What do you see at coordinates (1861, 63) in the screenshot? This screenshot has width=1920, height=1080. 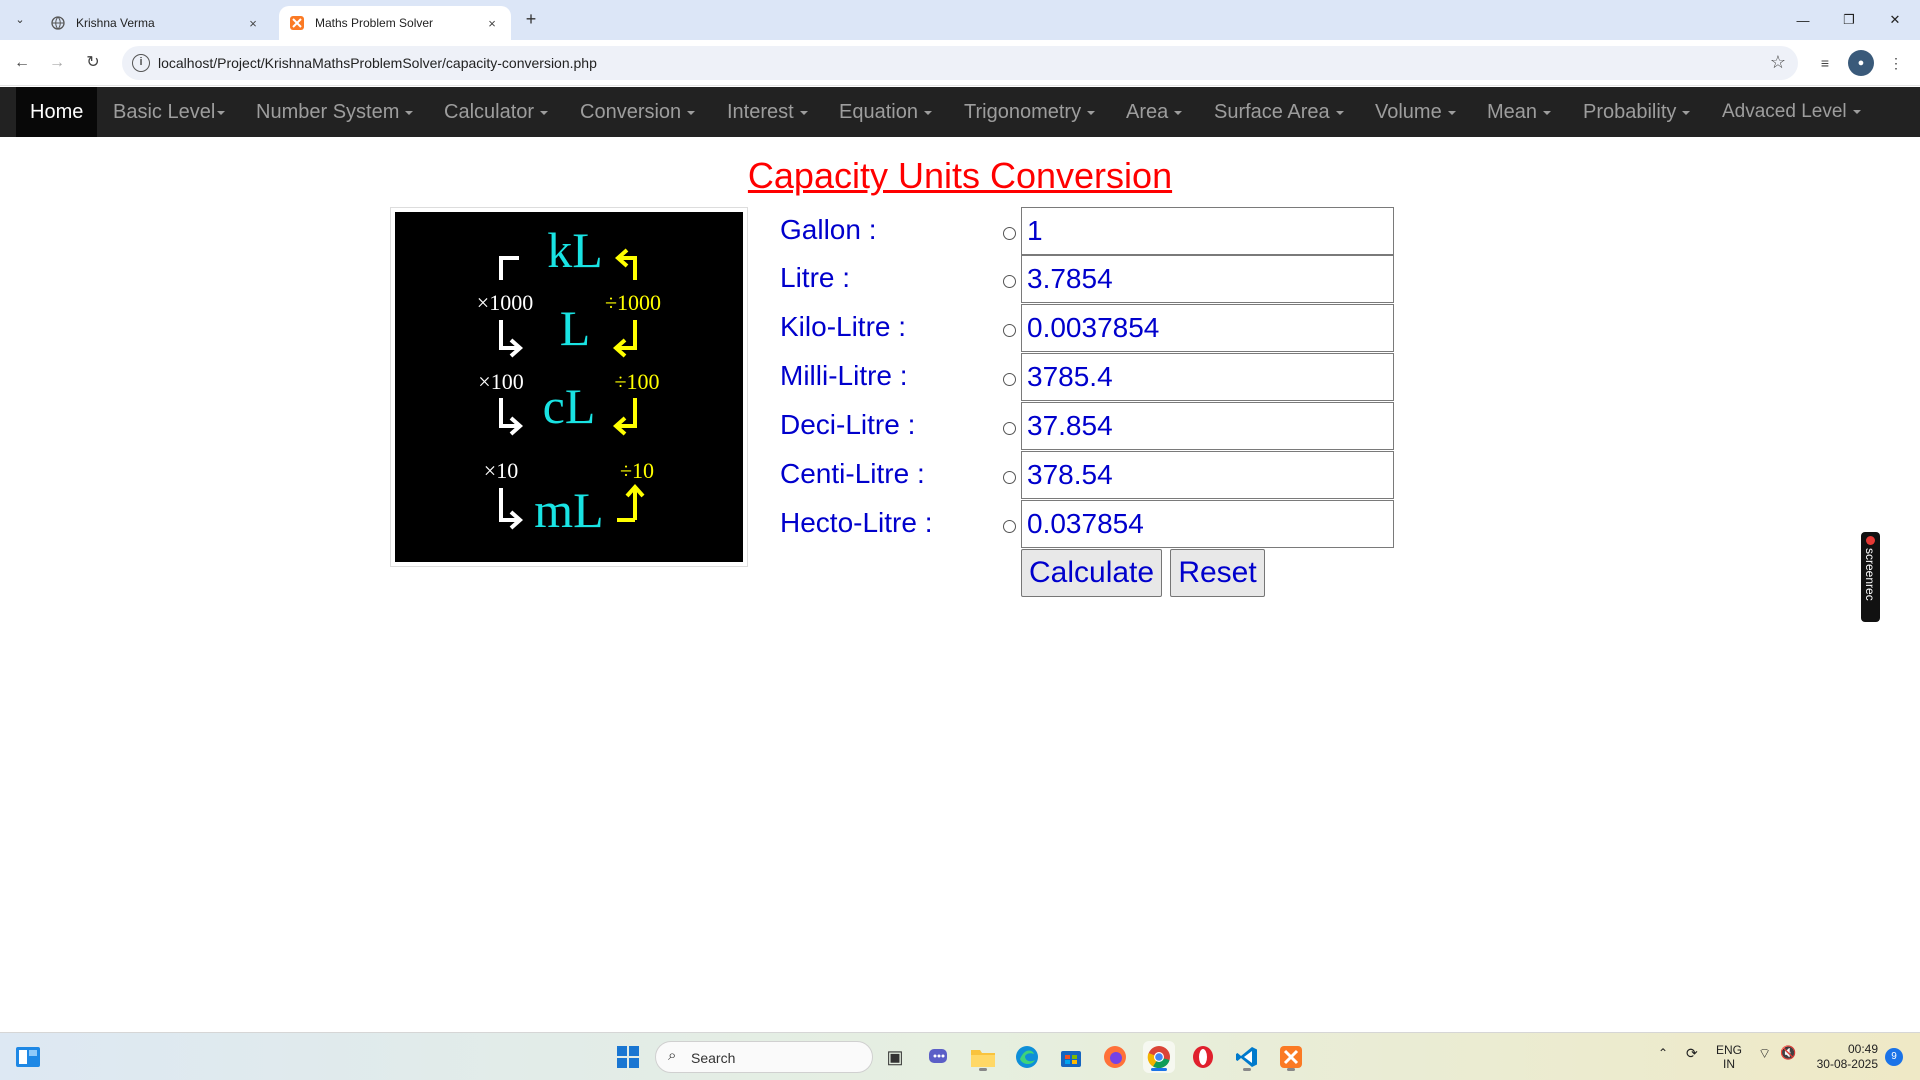 I see `profile-avatar: ●` at bounding box center [1861, 63].